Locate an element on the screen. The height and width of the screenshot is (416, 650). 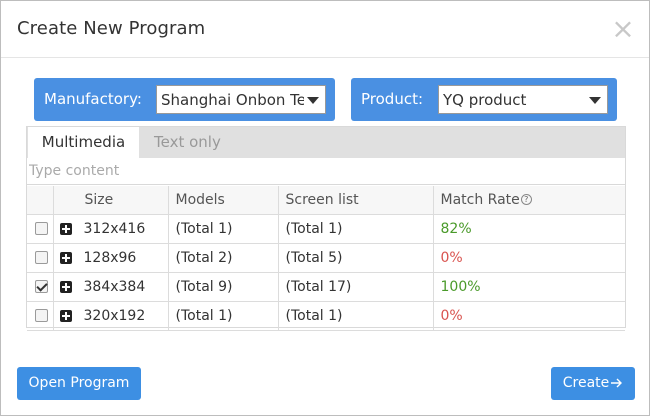
size-cell: 320x192 is located at coordinates (111, 316).